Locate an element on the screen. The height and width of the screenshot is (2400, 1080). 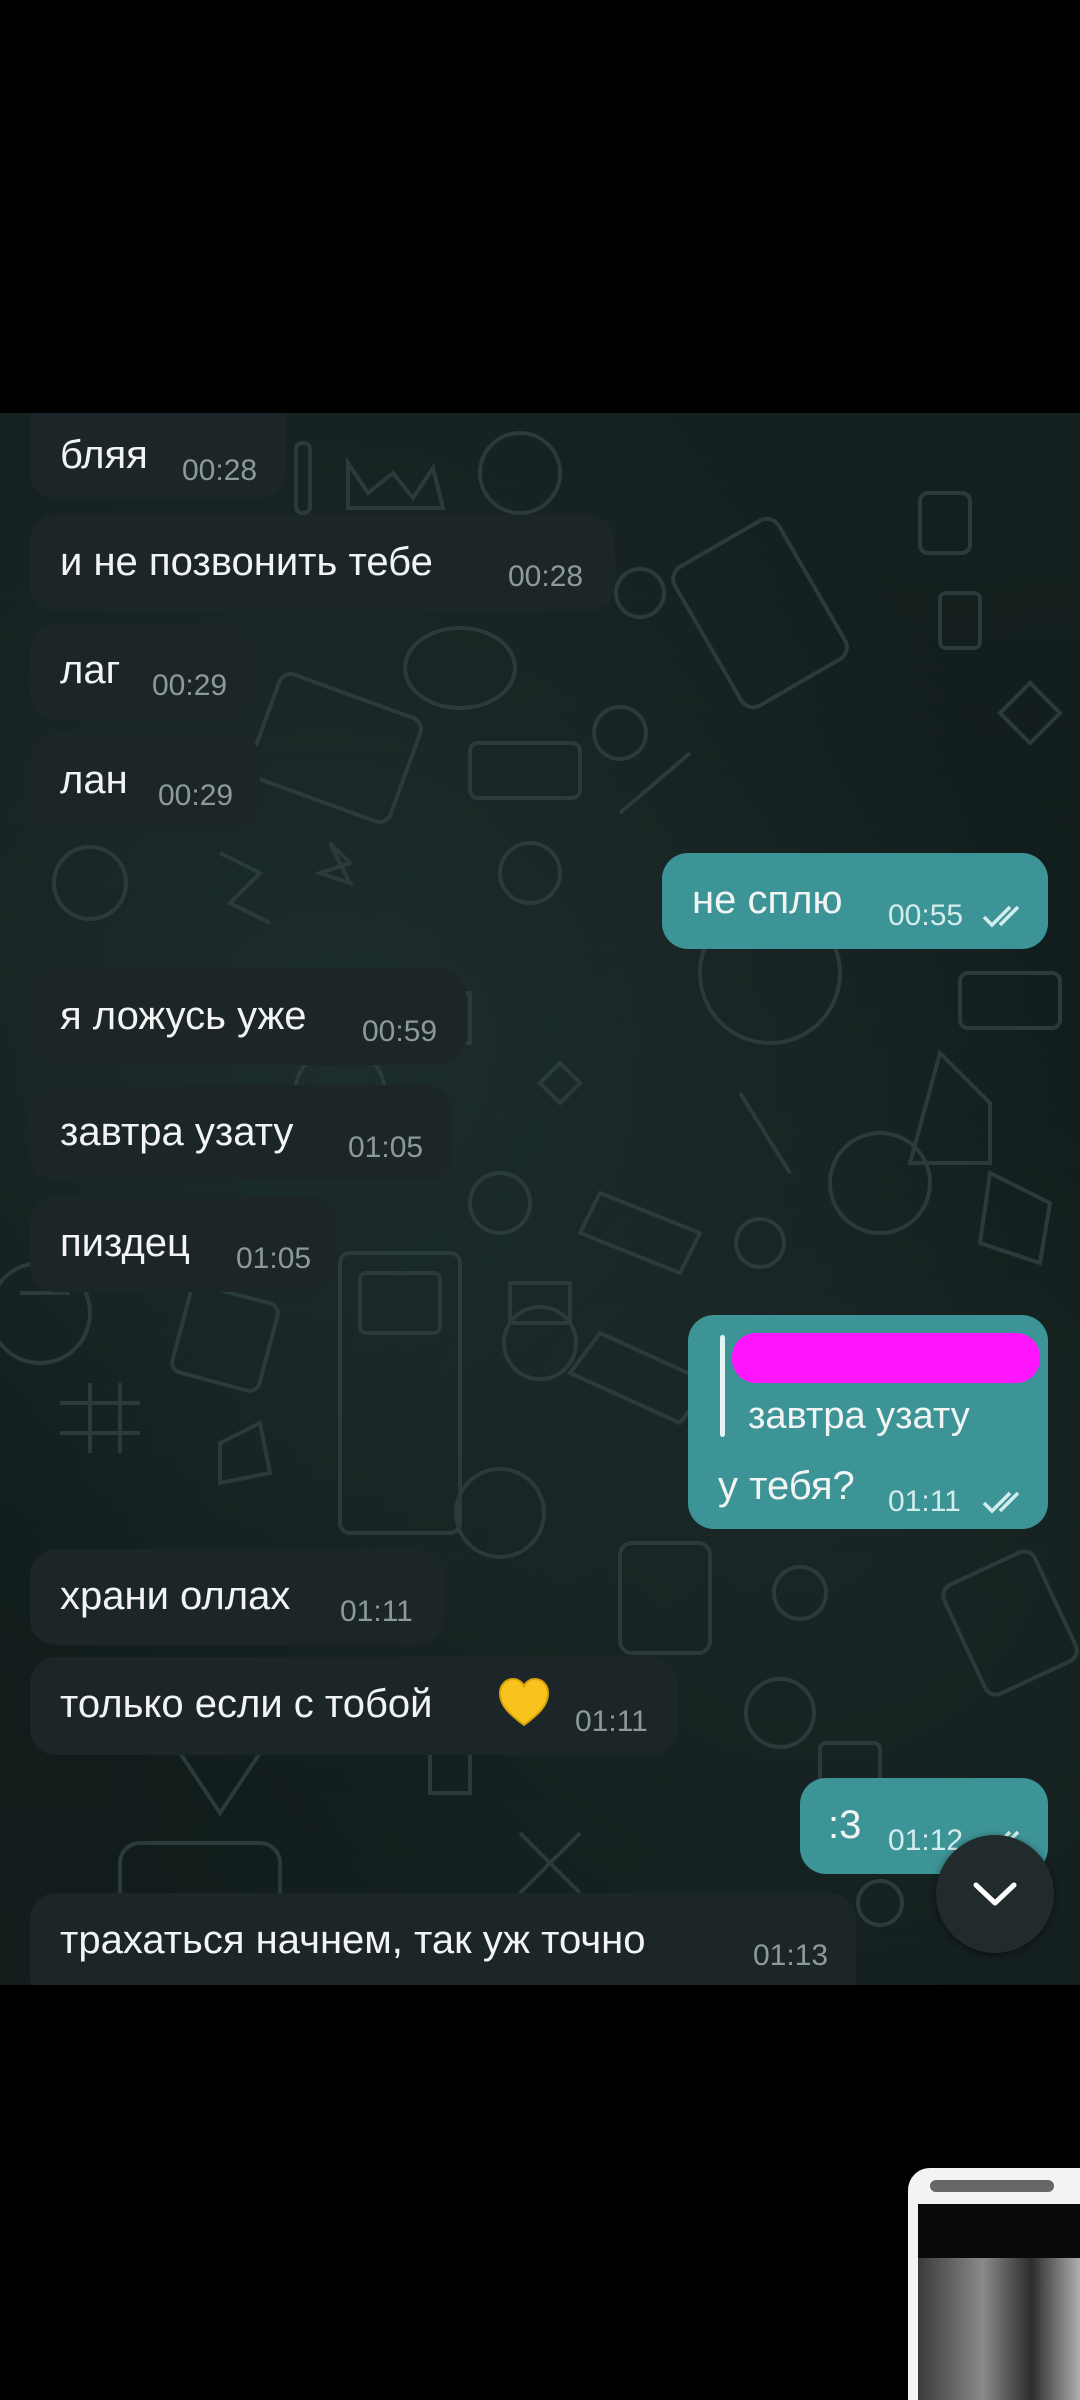
yellow-heart-icon is located at coordinates (524, 1702).